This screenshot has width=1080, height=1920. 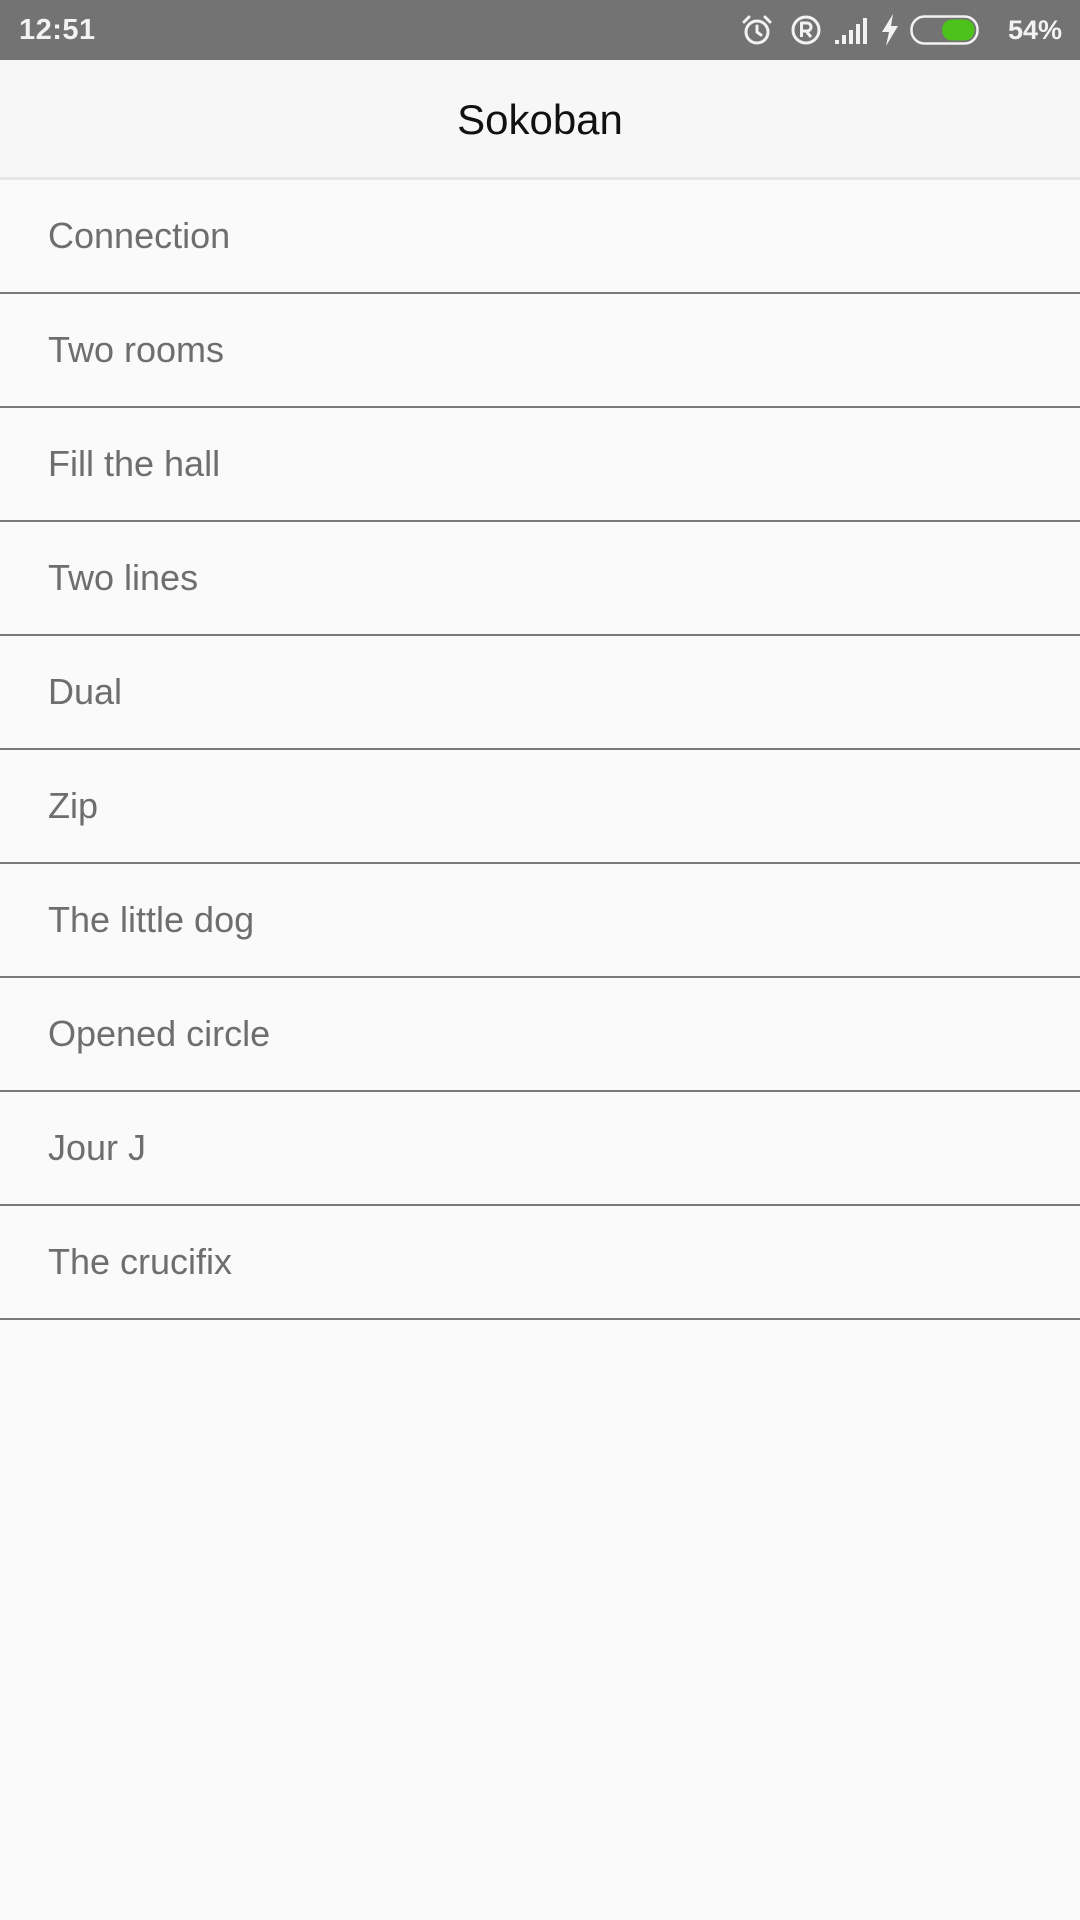 What do you see at coordinates (540, 465) in the screenshot?
I see `level-item: Fill the hall` at bounding box center [540, 465].